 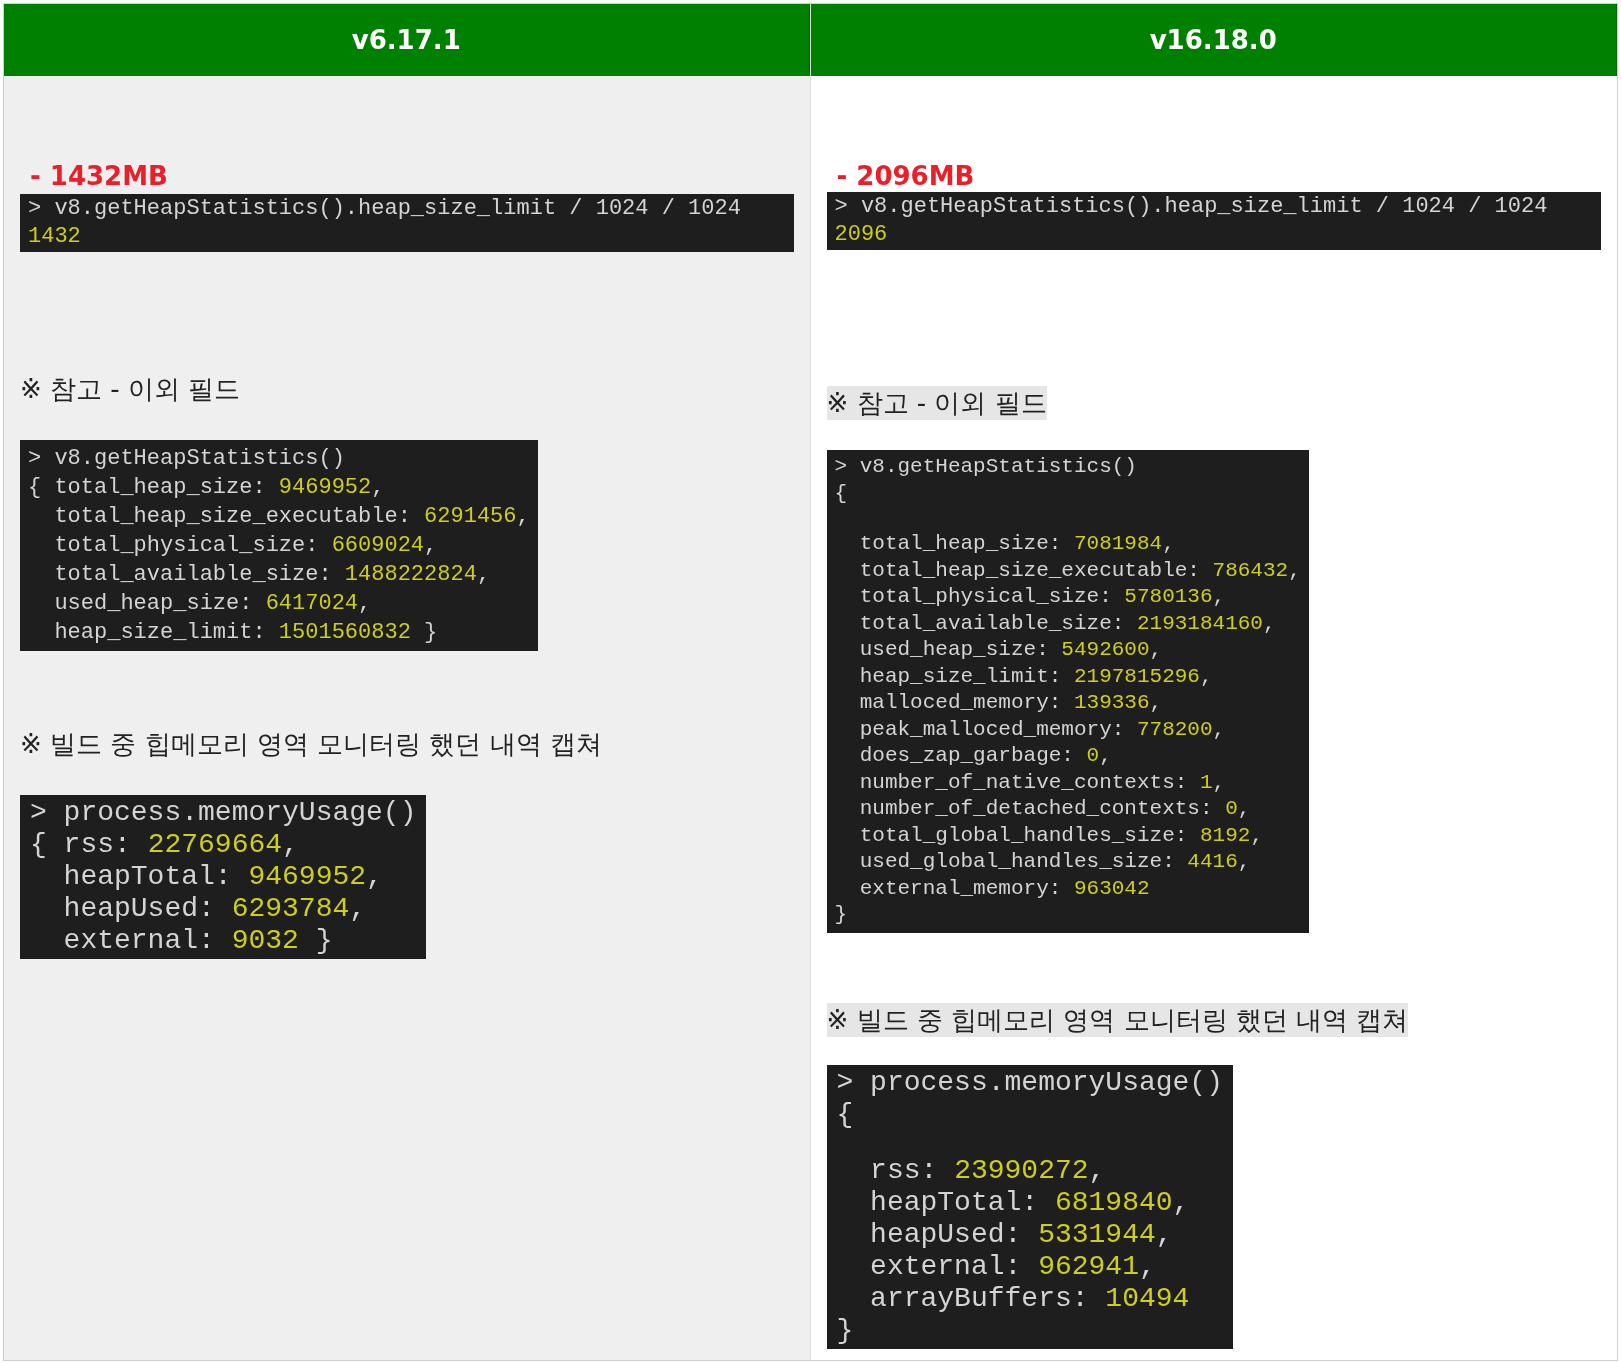 I want to click on terminal-line: total_global_handles_size: 8192,, so click(x=1060, y=835).